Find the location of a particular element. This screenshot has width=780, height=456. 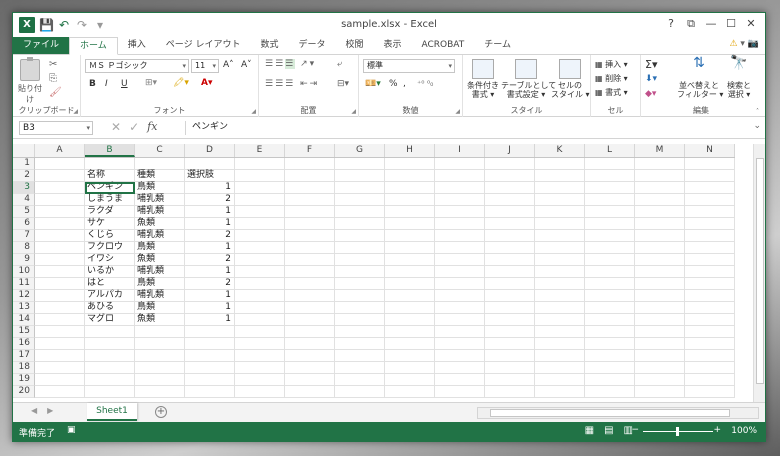

cell-l4 is located at coordinates (610, 200).